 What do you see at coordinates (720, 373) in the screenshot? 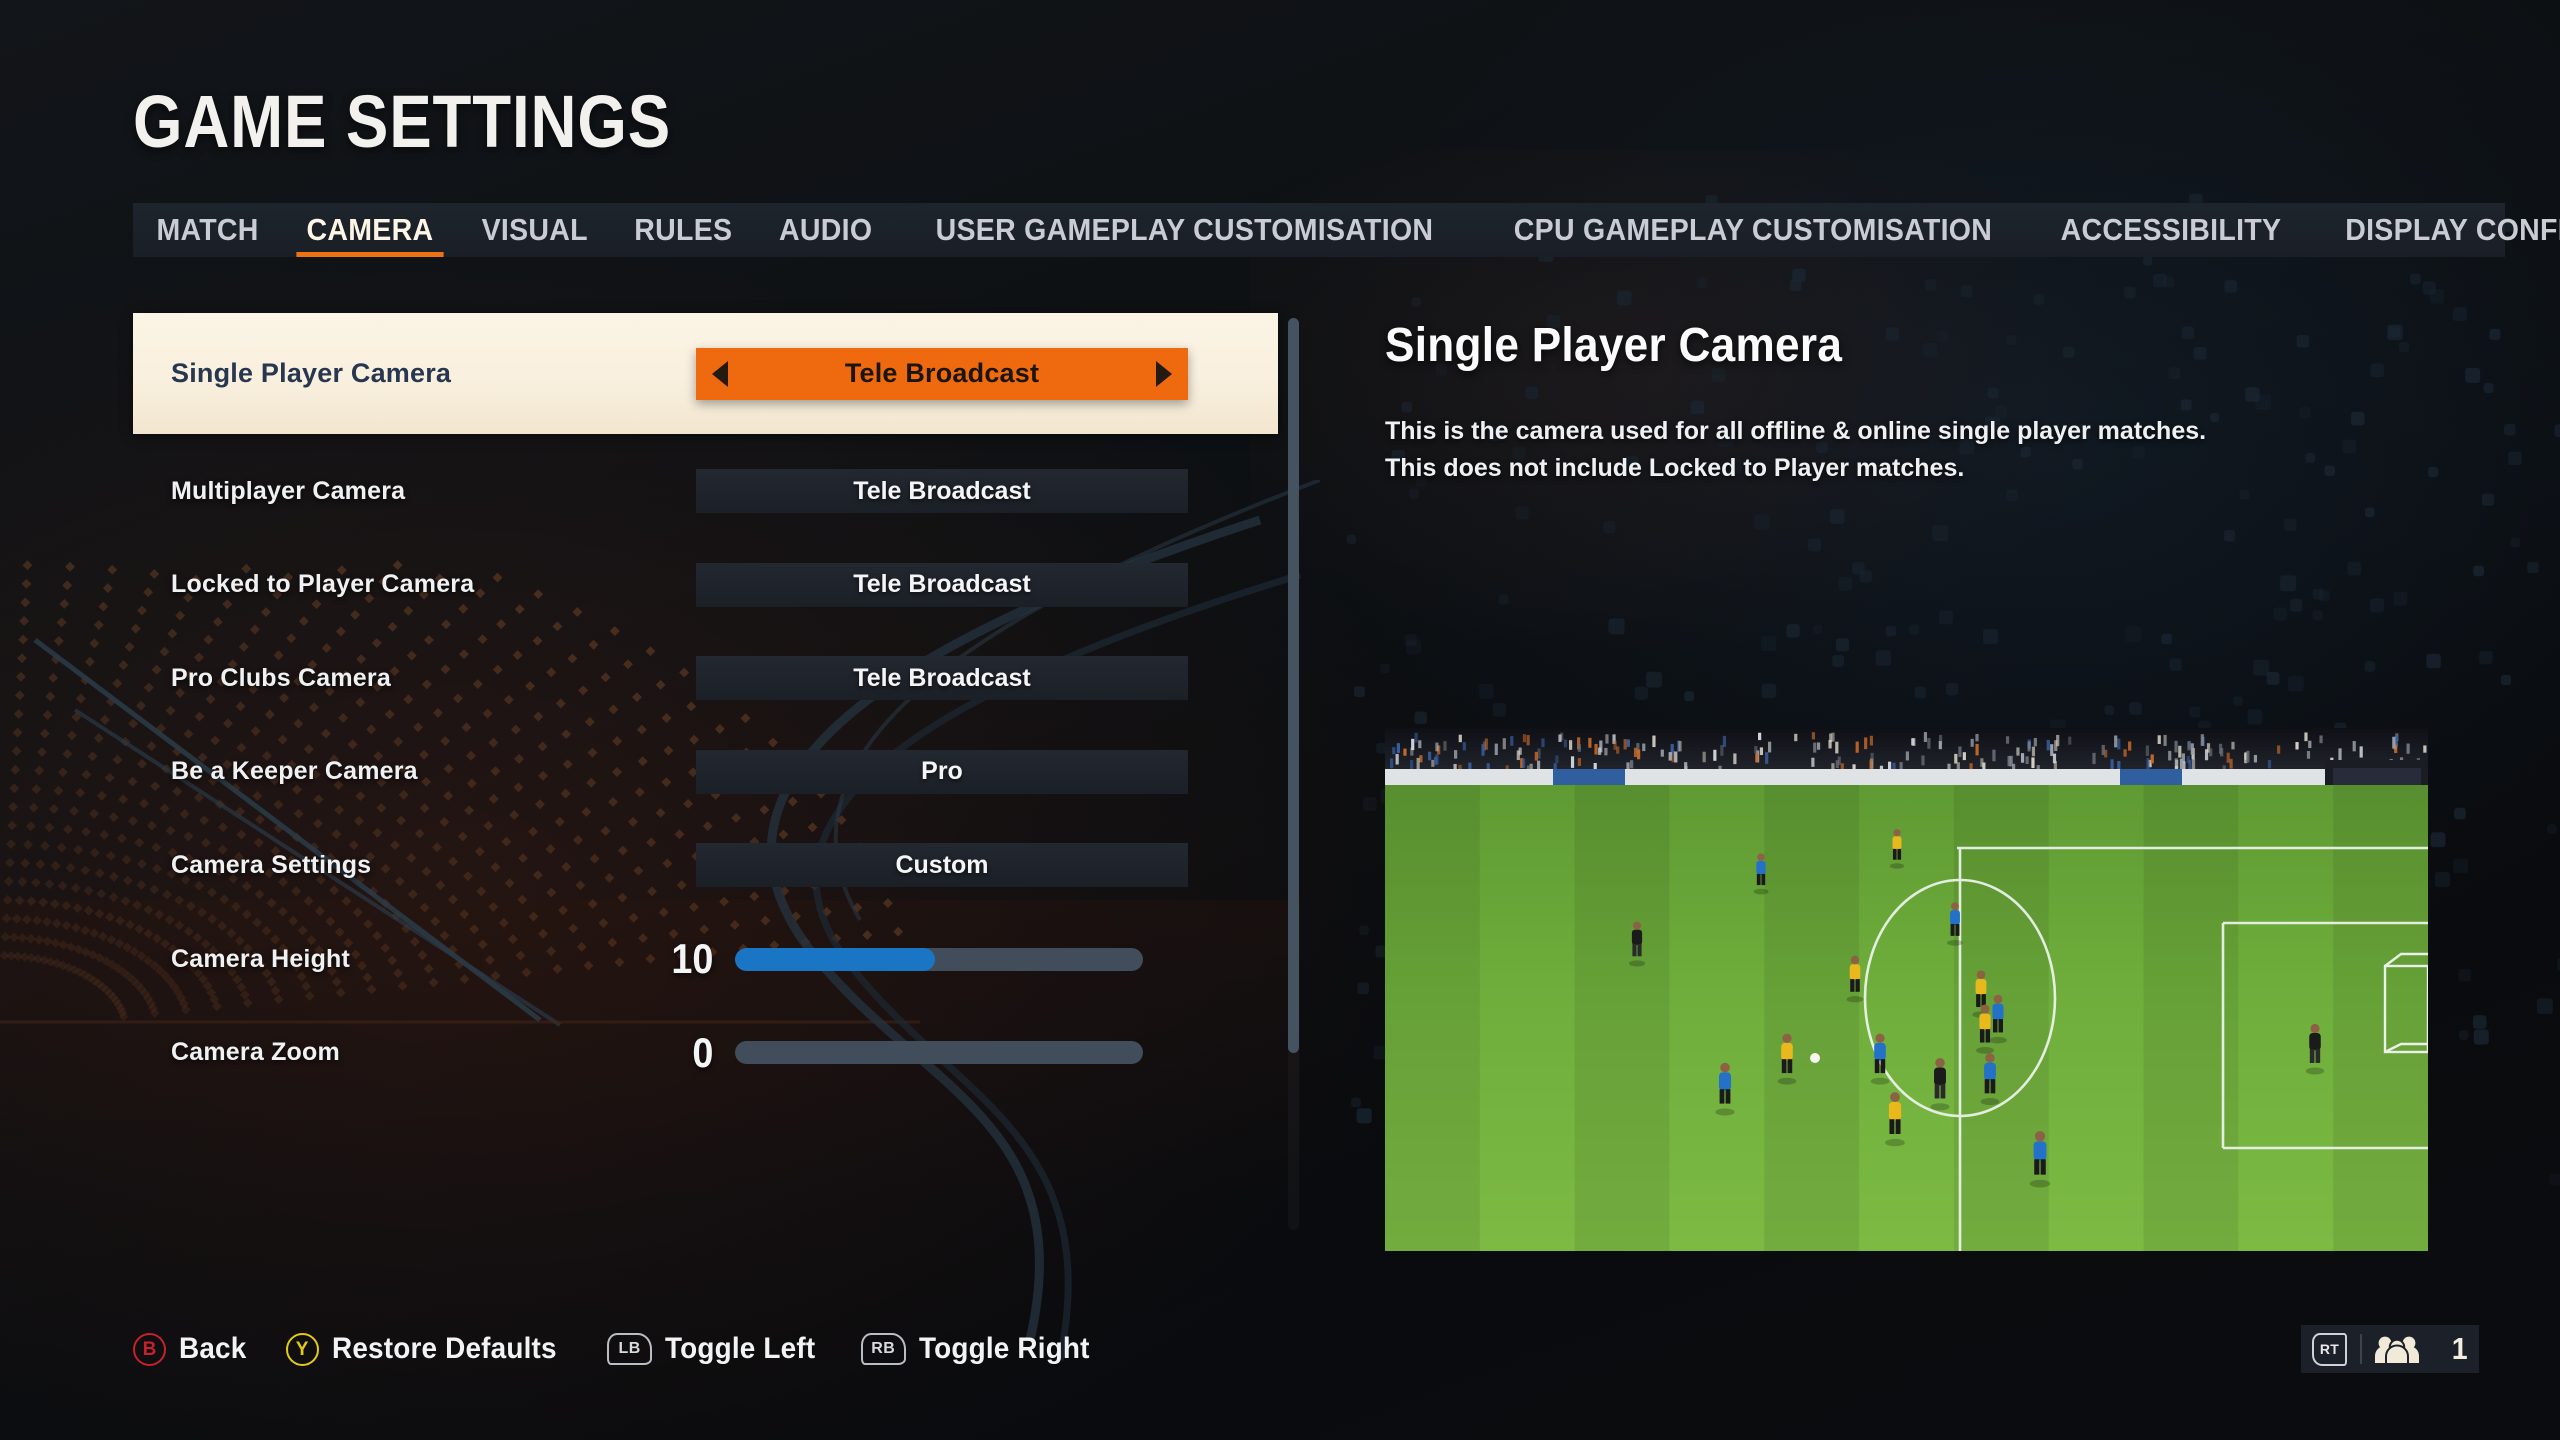
I see `chevron-left-icon` at bounding box center [720, 373].